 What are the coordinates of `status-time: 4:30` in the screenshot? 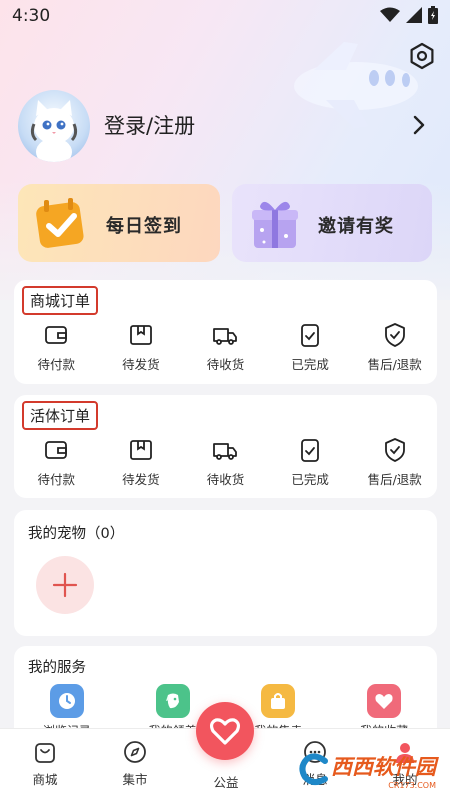 It's located at (31, 16).